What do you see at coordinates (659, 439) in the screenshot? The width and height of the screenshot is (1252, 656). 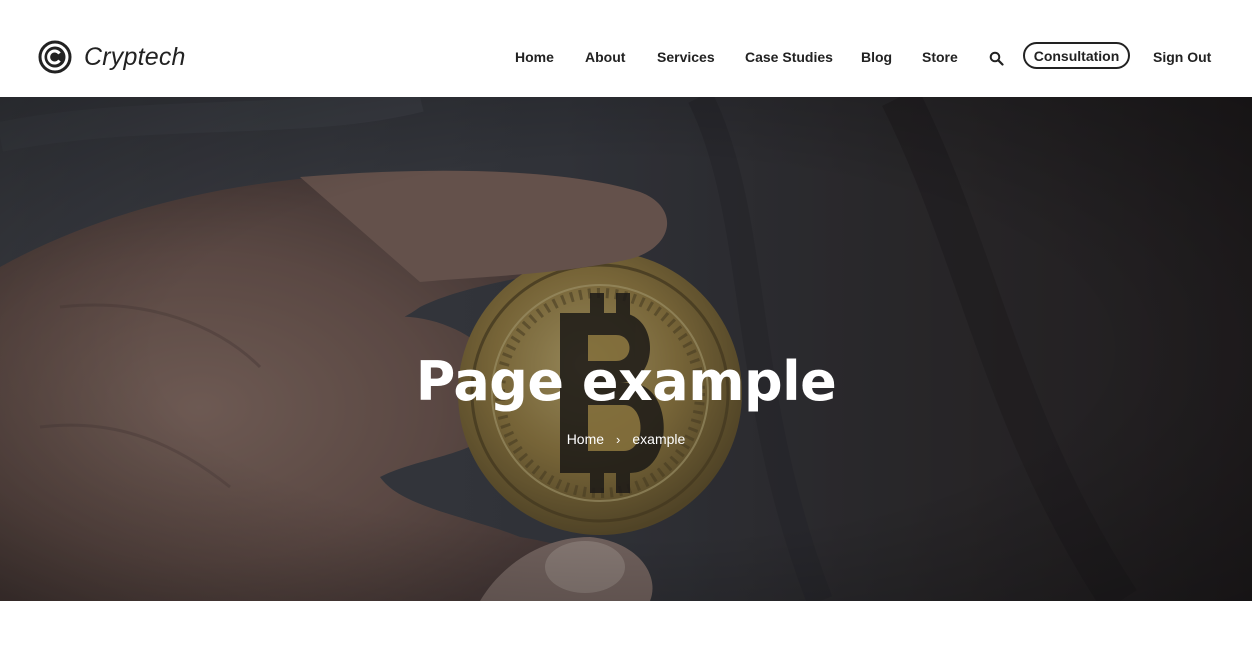 I see `breadcrumb-current: example` at bounding box center [659, 439].